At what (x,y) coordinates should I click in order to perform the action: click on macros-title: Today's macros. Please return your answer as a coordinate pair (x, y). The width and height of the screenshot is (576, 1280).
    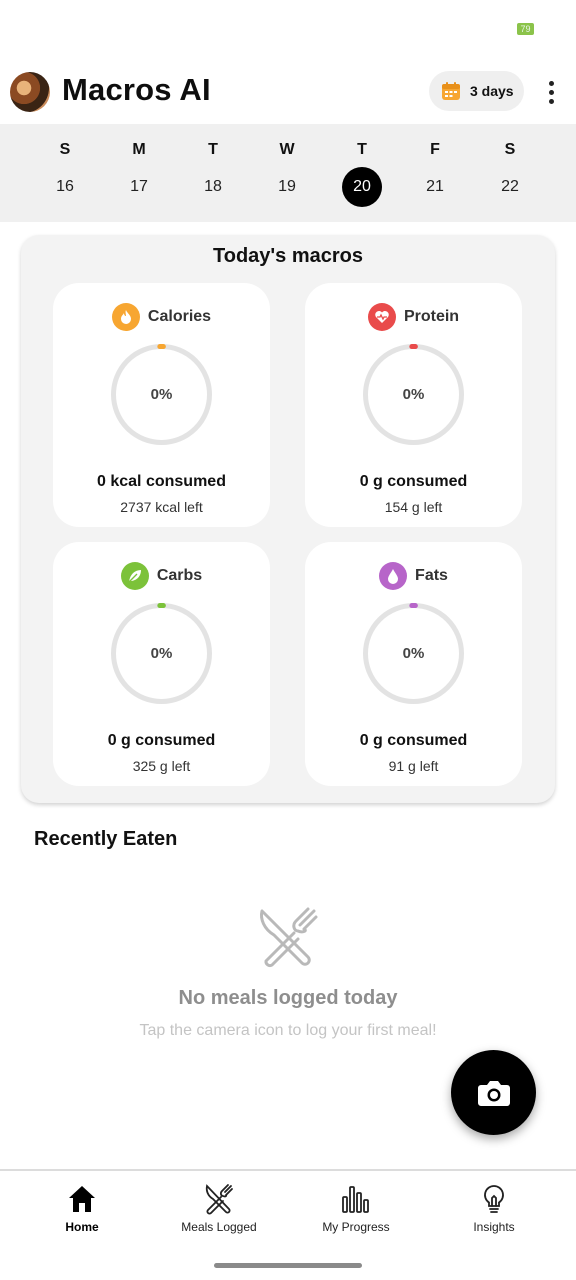
    Looking at the image, I should click on (288, 256).